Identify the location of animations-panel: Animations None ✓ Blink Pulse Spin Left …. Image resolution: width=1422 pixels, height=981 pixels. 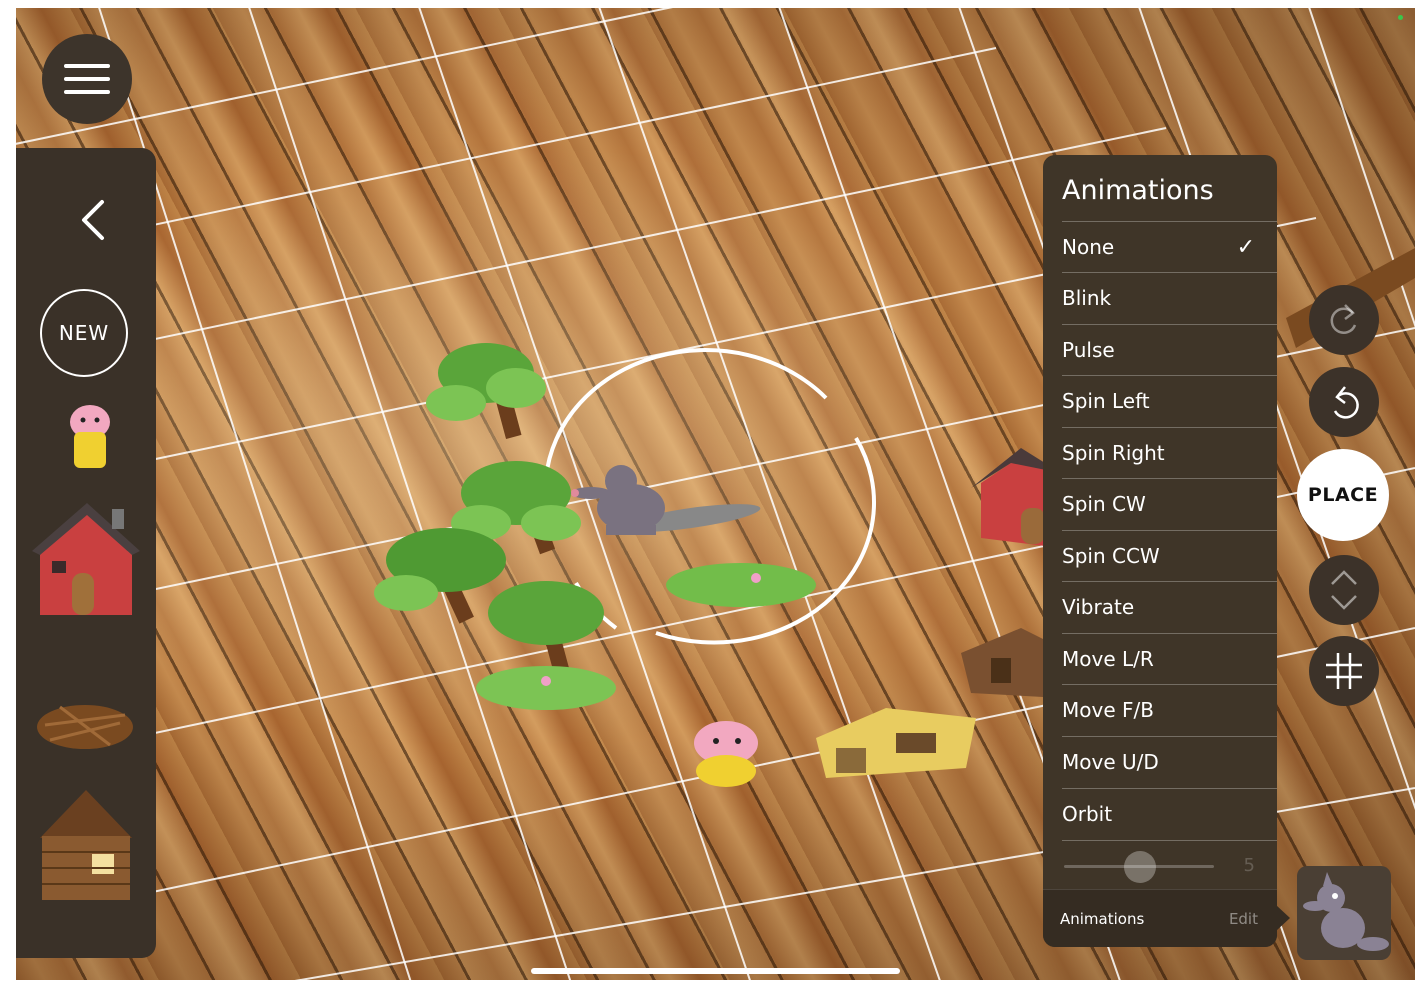
(1160, 551).